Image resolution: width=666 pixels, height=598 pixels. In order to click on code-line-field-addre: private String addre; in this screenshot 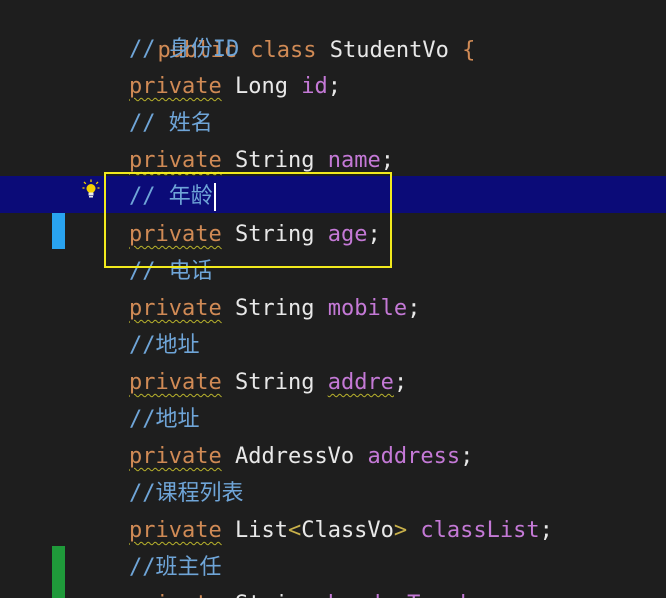, I will do `click(333, 382)`.